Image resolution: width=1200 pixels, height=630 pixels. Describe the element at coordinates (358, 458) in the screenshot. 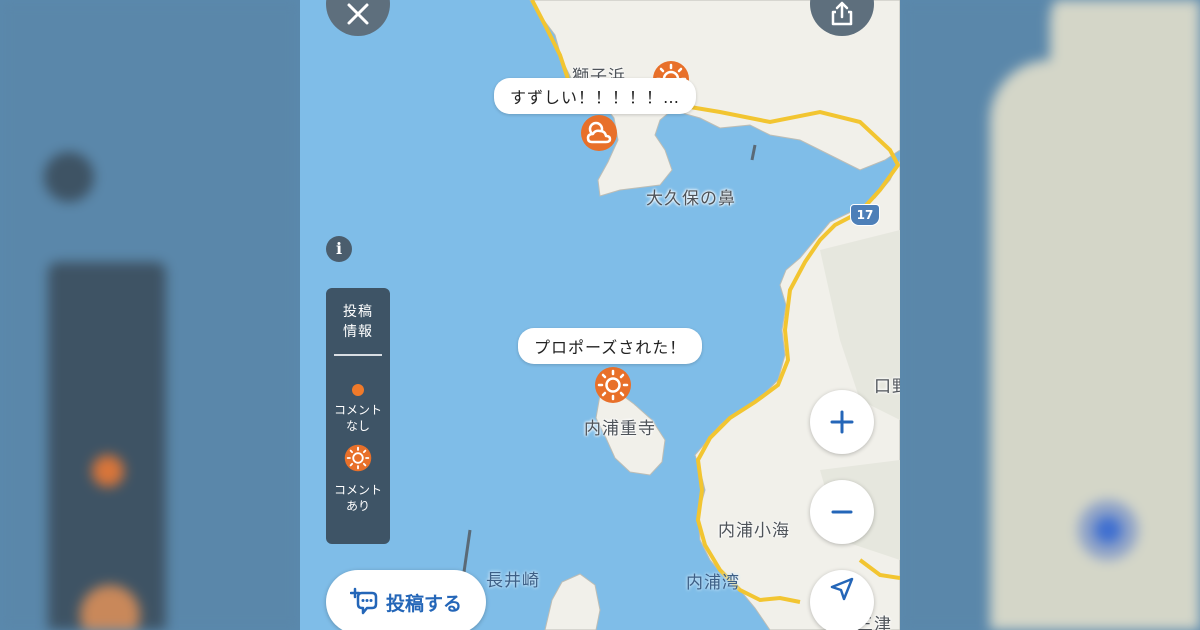

I see `legend-sun-icon` at that location.